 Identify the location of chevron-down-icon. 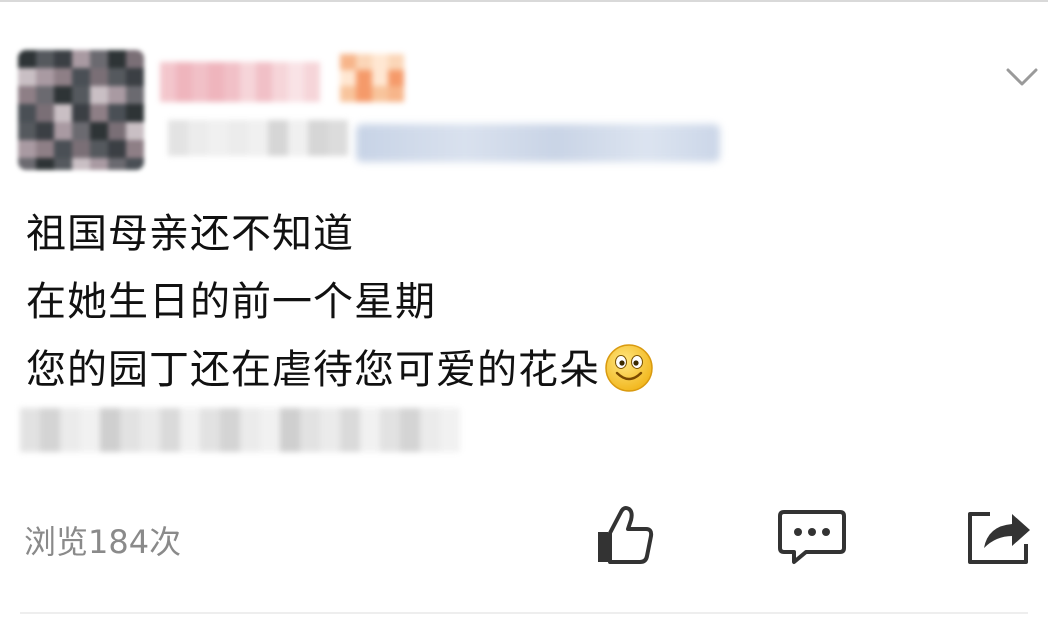
(1022, 78).